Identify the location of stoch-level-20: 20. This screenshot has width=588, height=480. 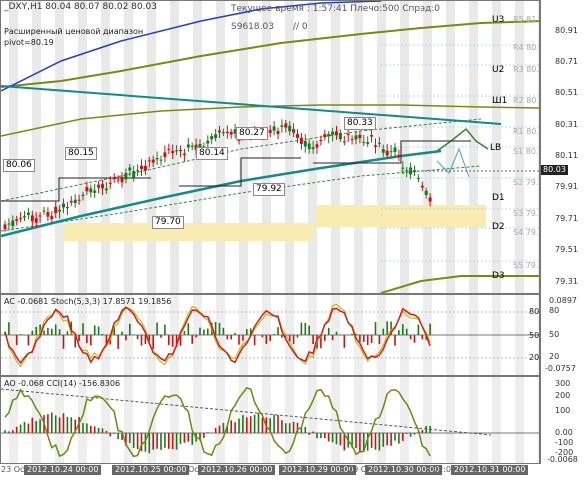
(534, 357).